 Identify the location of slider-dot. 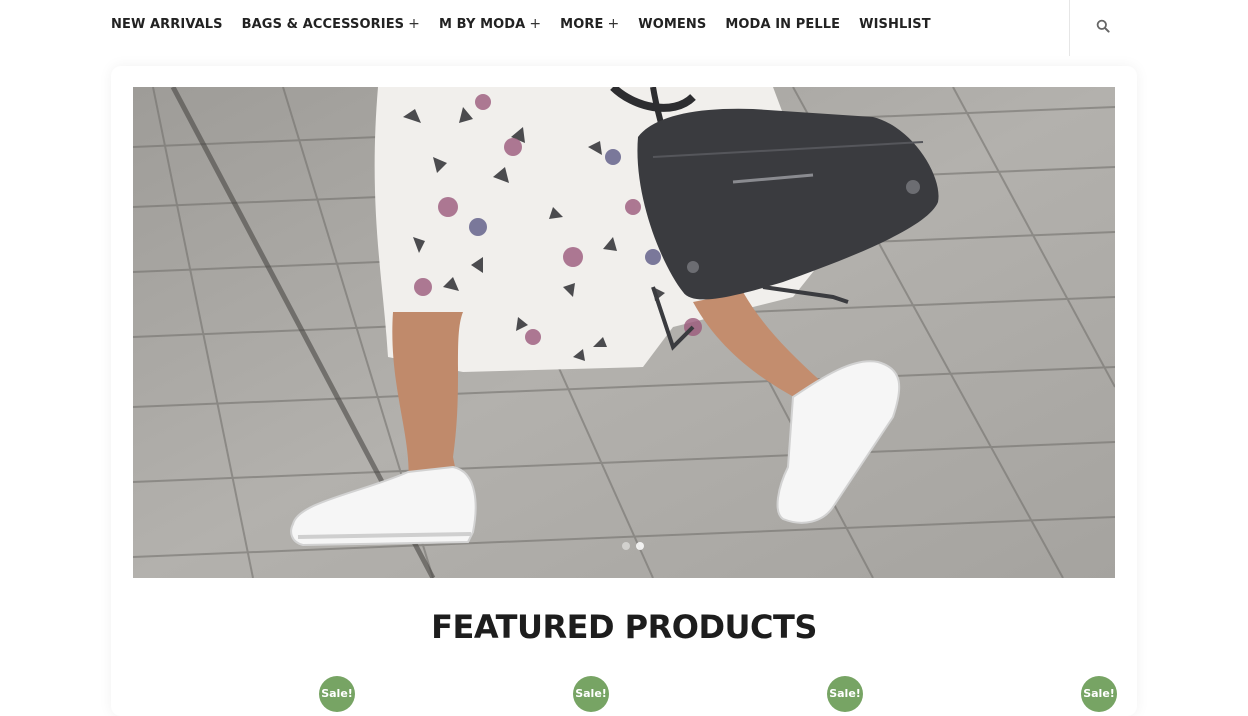
(626, 546).